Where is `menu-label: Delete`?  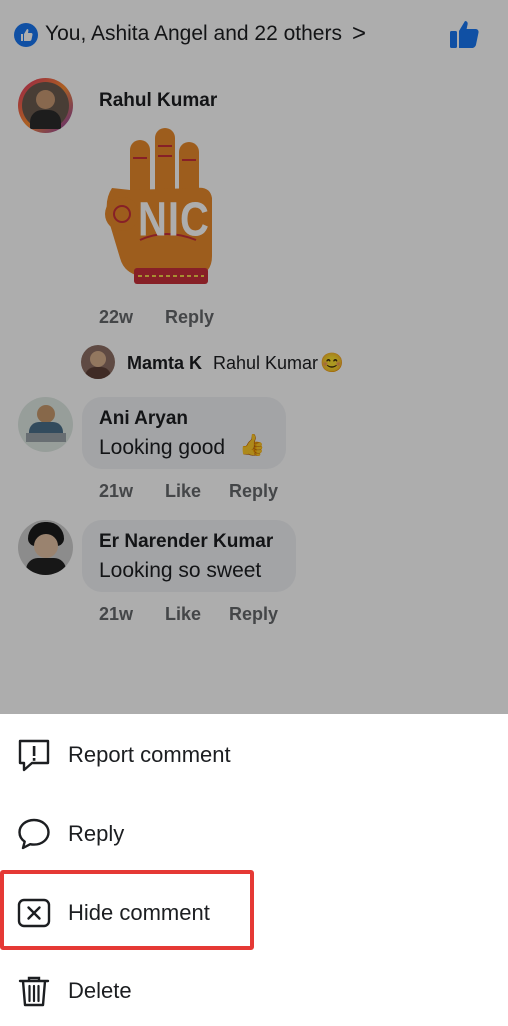 menu-label: Delete is located at coordinates (100, 990).